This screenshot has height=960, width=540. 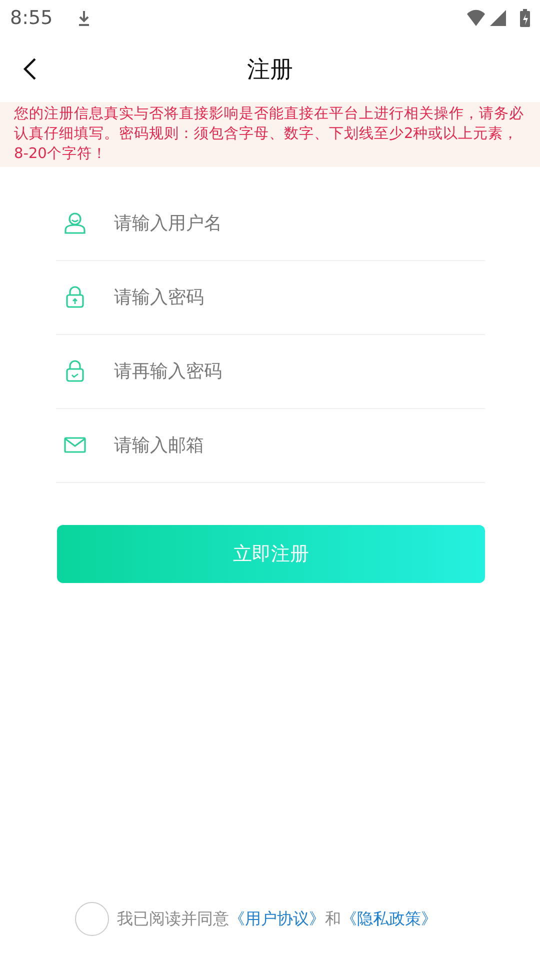 I want to click on agreement-link: 《用户协议》, so click(x=277, y=918).